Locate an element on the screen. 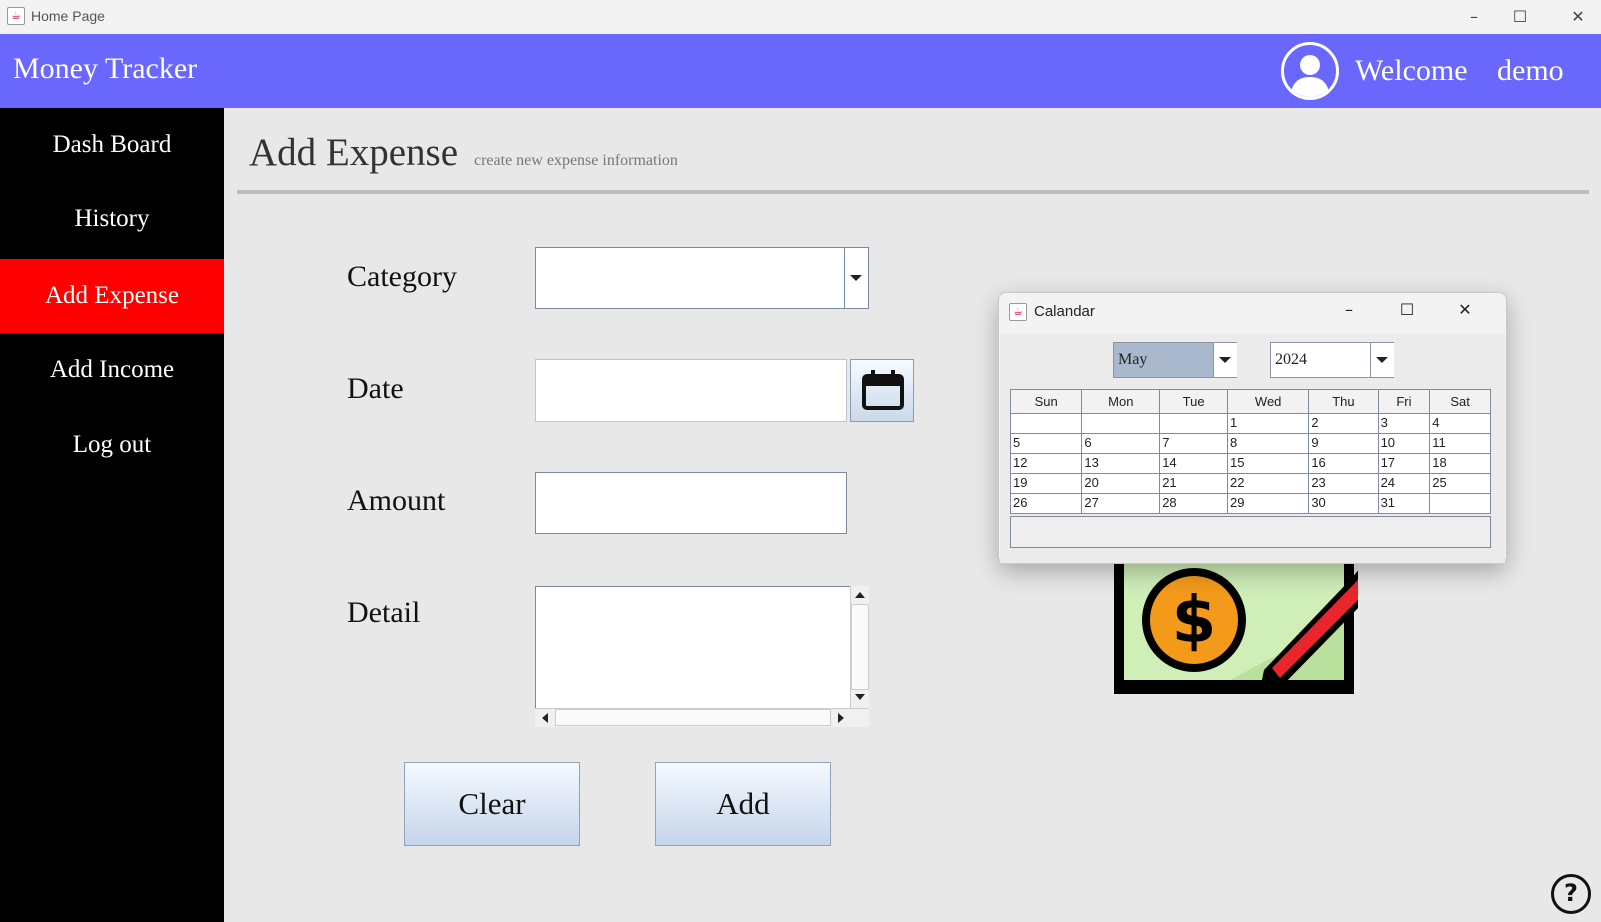 The width and height of the screenshot is (1601, 922). calendar-week-row: 19 20 21 22 23 24 25 is located at coordinates (1250, 483).